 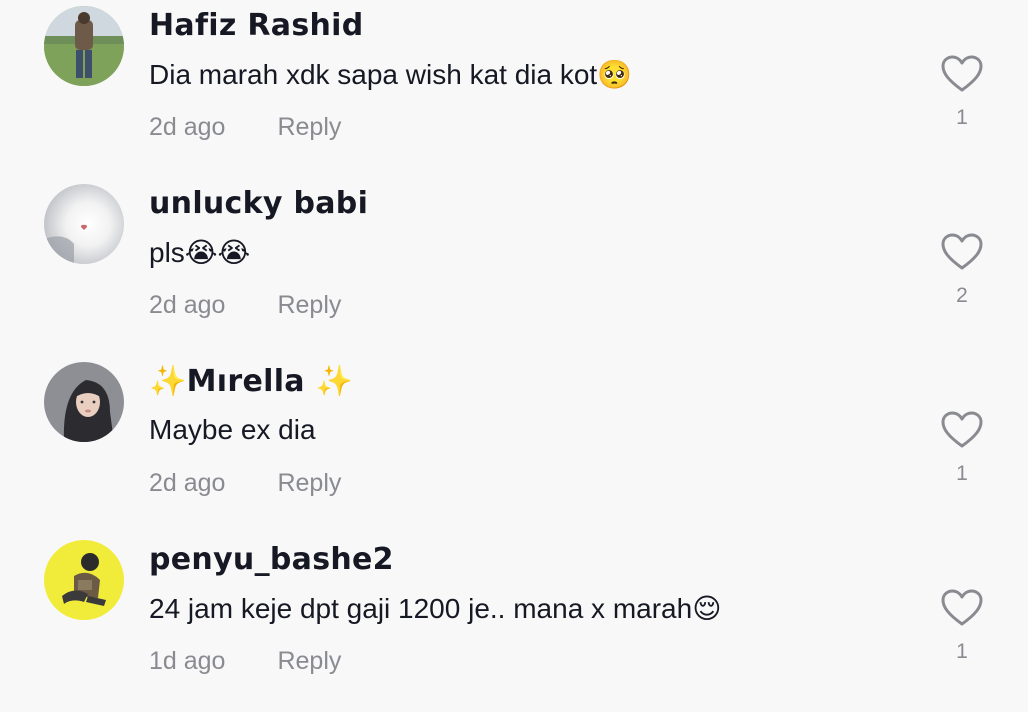 What do you see at coordinates (245, 381) in the screenshot?
I see `username-text: Mırella` at bounding box center [245, 381].